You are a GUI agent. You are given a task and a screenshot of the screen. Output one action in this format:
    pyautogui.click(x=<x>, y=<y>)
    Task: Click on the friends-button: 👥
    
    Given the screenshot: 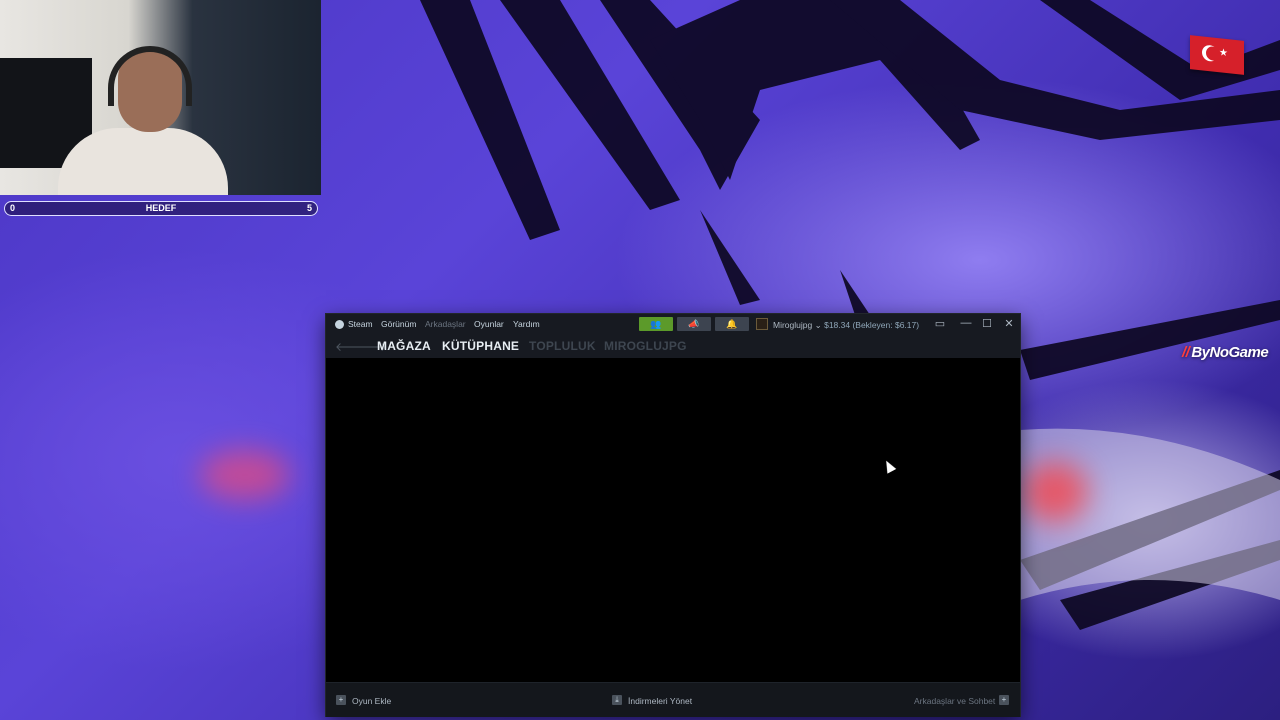 What is the action you would take?
    pyautogui.click(x=656, y=324)
    